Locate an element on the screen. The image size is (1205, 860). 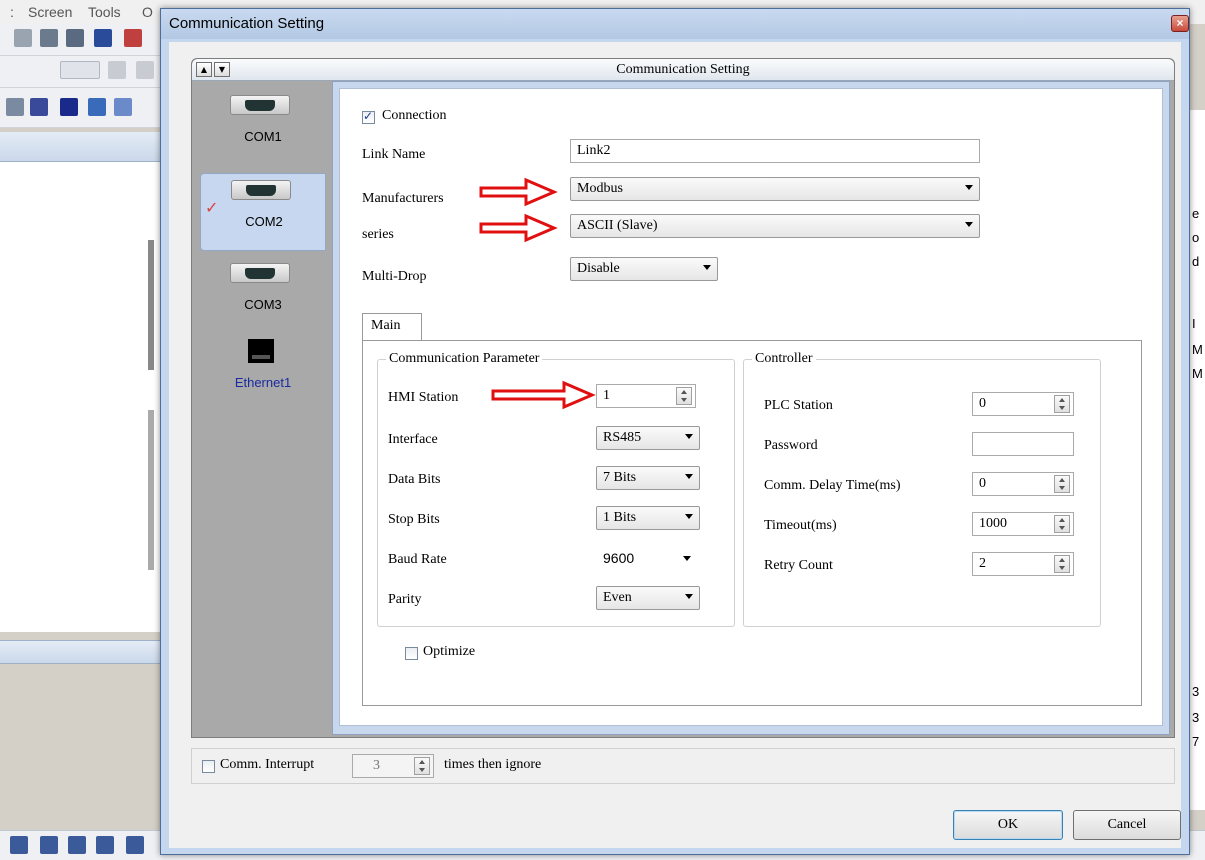
delay-label: Comm. Delay Time(ms) is located at coordinates (832, 485).